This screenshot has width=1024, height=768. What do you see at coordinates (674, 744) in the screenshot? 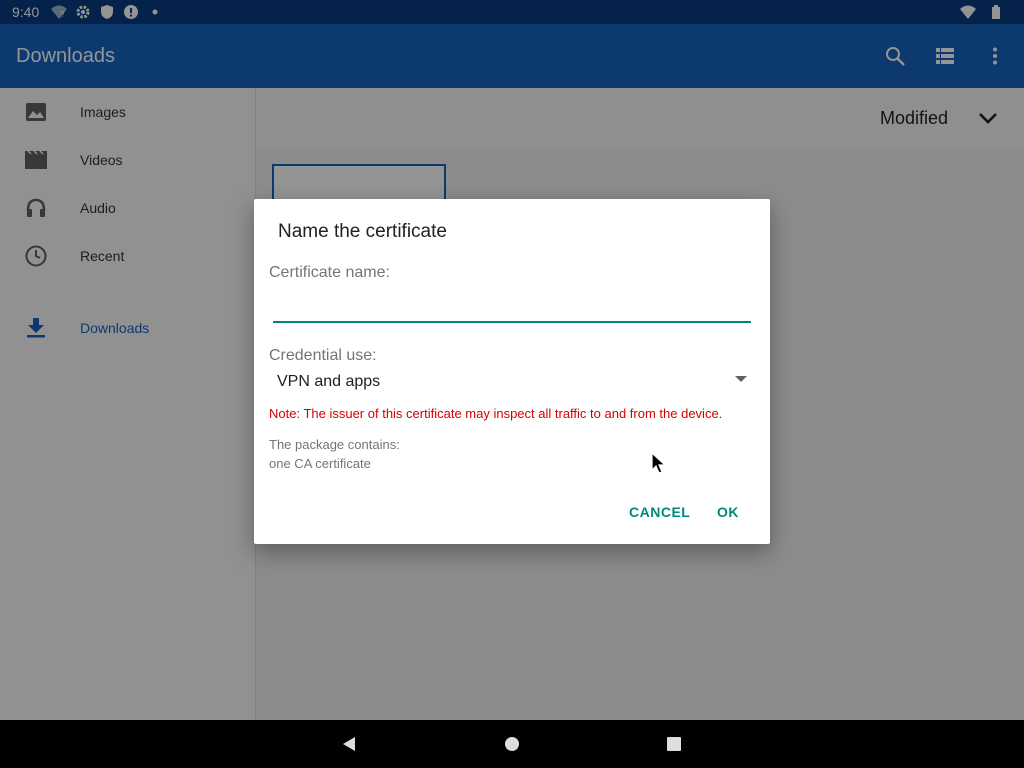
I see `recents-icon` at bounding box center [674, 744].